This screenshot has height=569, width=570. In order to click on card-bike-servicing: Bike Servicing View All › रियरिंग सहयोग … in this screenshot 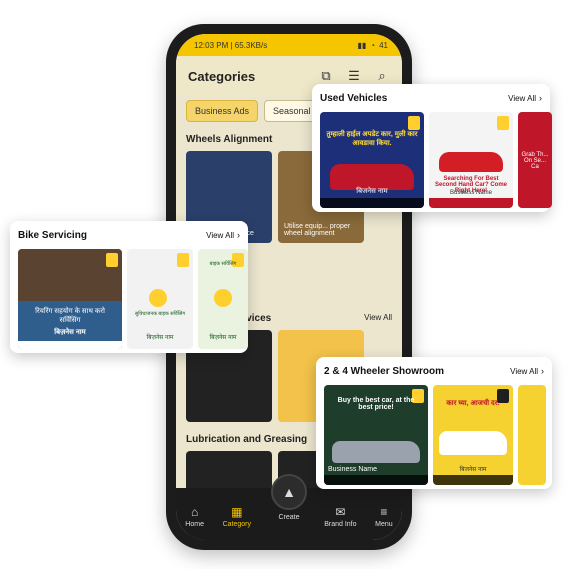, I will do `click(129, 287)`.